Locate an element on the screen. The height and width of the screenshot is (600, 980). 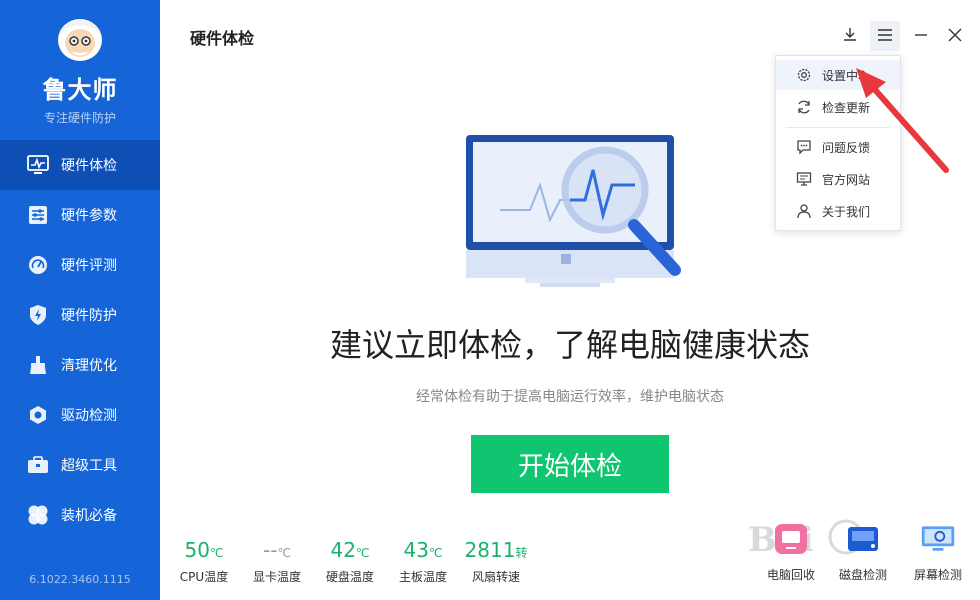
sidebar-item-label: 硬件防护 is located at coordinates (89, 316).